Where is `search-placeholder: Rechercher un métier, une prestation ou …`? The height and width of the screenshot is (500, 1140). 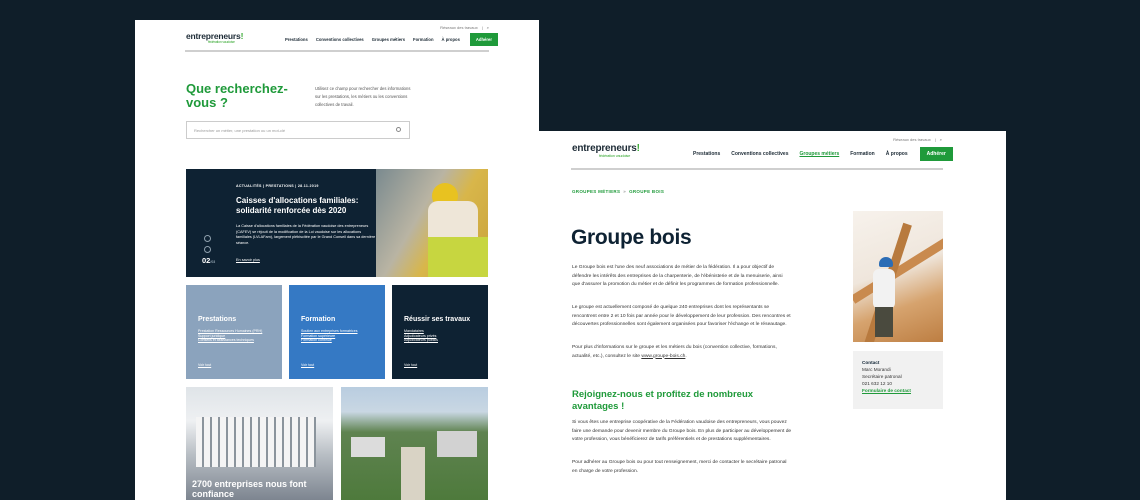
search-placeholder: Rechercher un métier, une prestation ou … is located at coordinates (240, 130).